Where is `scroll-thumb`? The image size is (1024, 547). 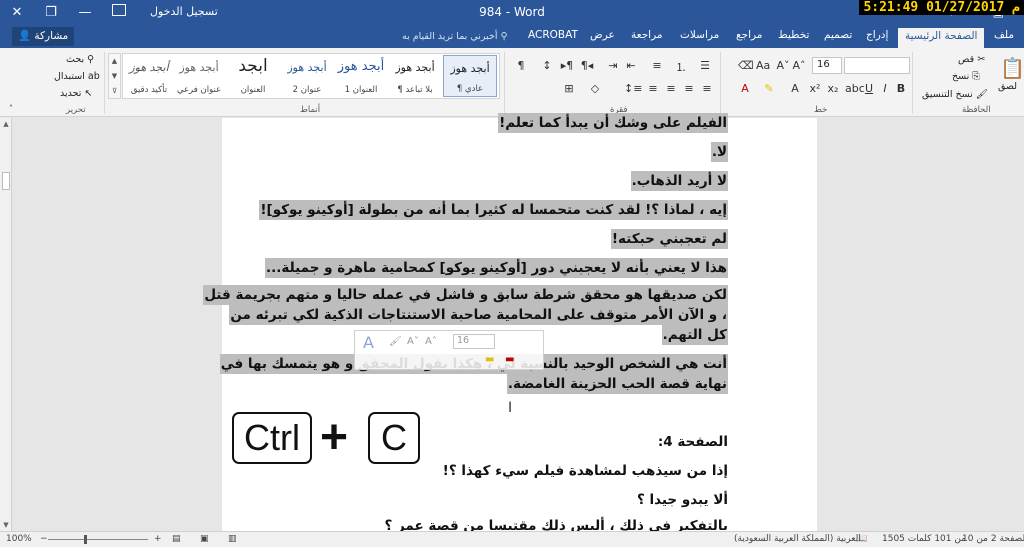 scroll-thumb is located at coordinates (6, 181).